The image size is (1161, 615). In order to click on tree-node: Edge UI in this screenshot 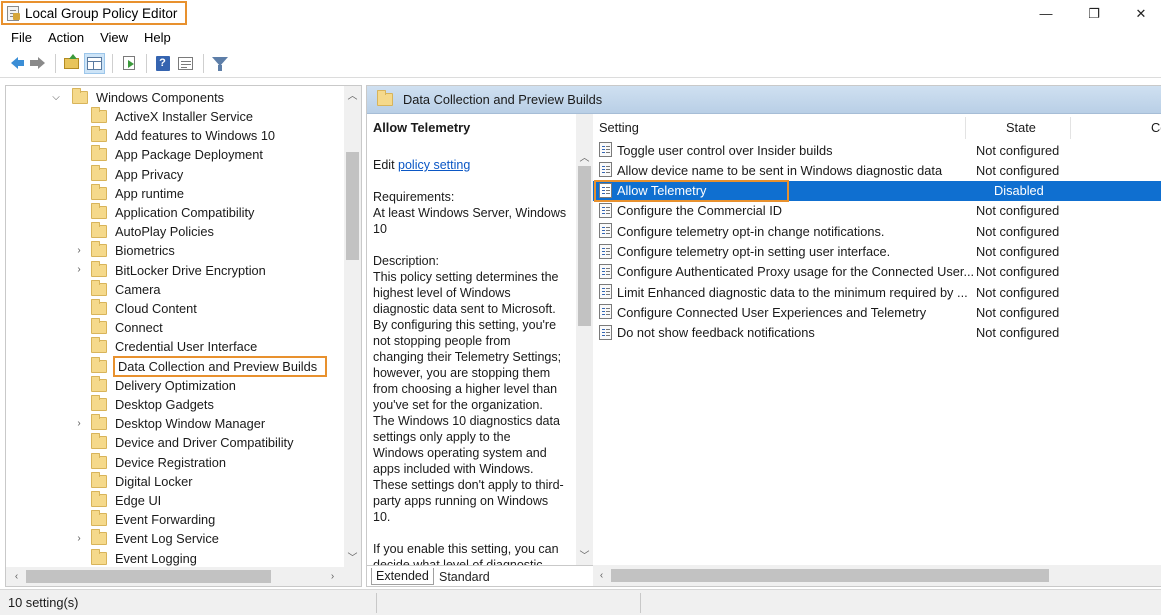, I will do `click(118, 500)`.